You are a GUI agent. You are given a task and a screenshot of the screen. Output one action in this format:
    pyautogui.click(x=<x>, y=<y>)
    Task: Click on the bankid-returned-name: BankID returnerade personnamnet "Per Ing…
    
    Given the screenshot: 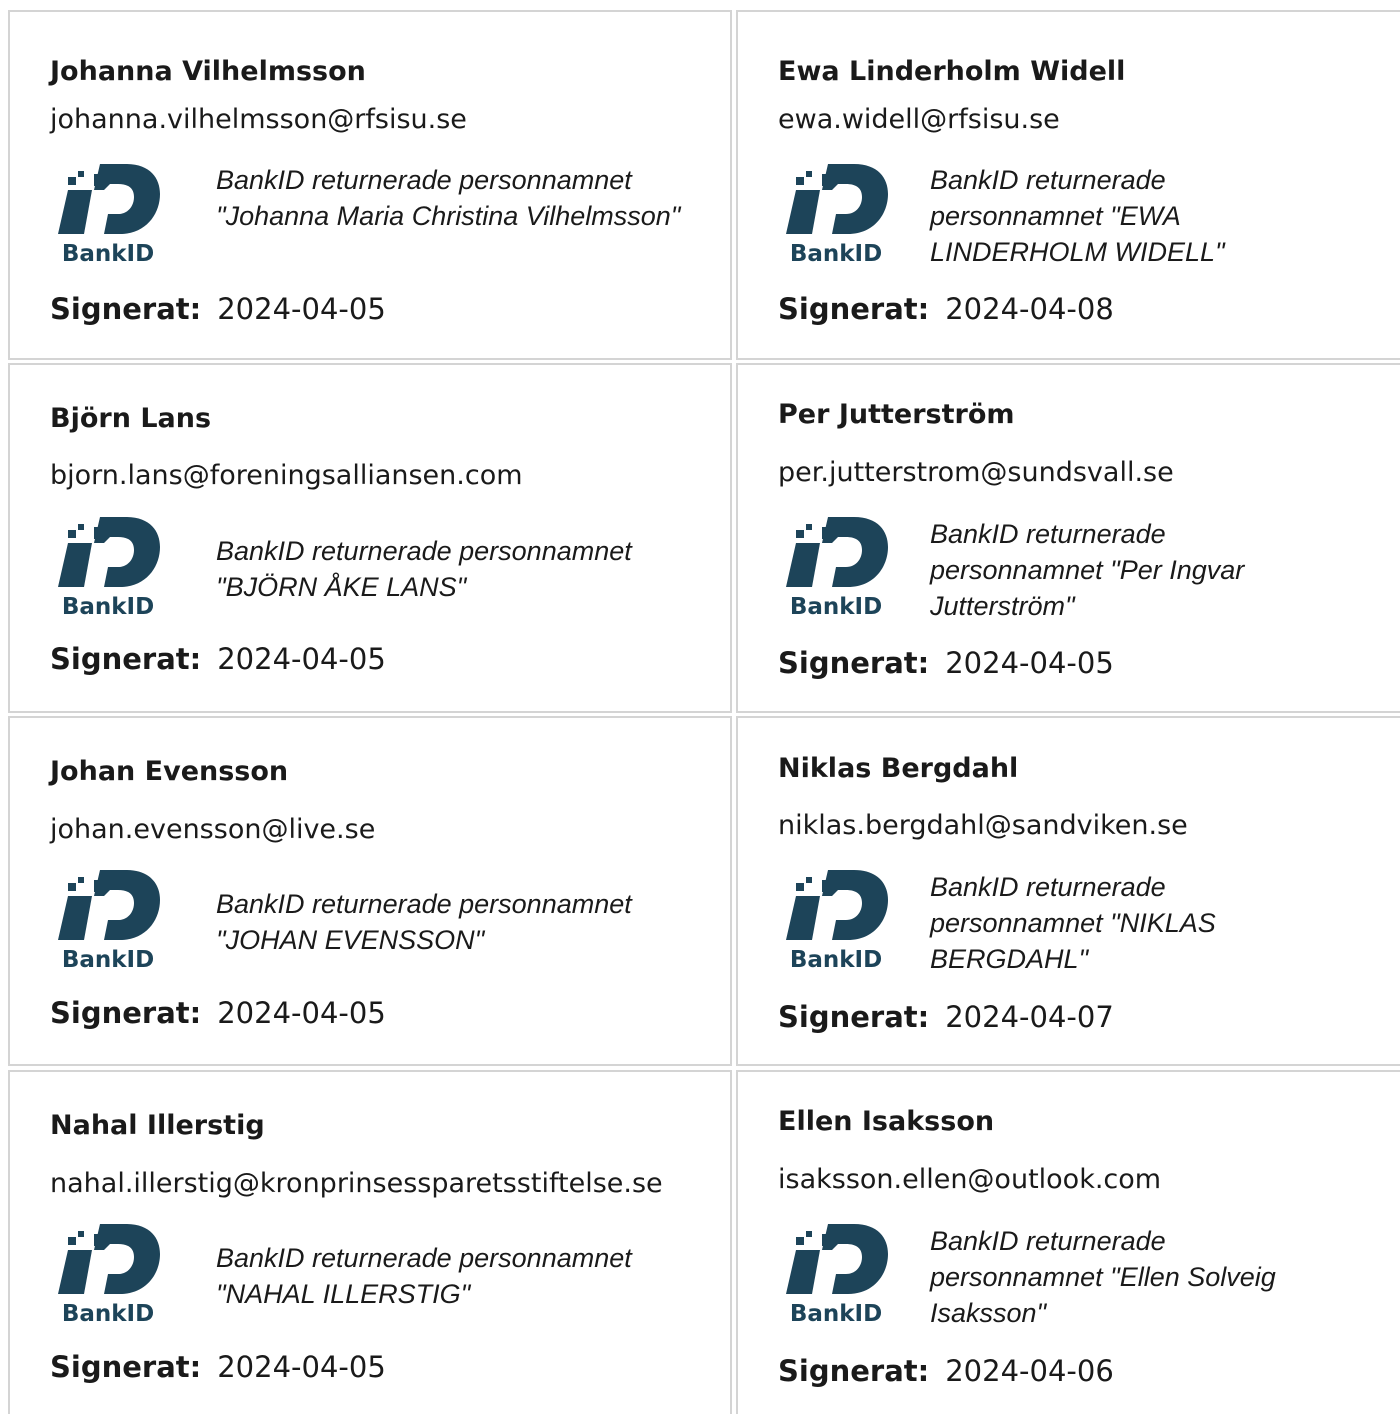 What is the action you would take?
    pyautogui.click(x=1087, y=570)
    